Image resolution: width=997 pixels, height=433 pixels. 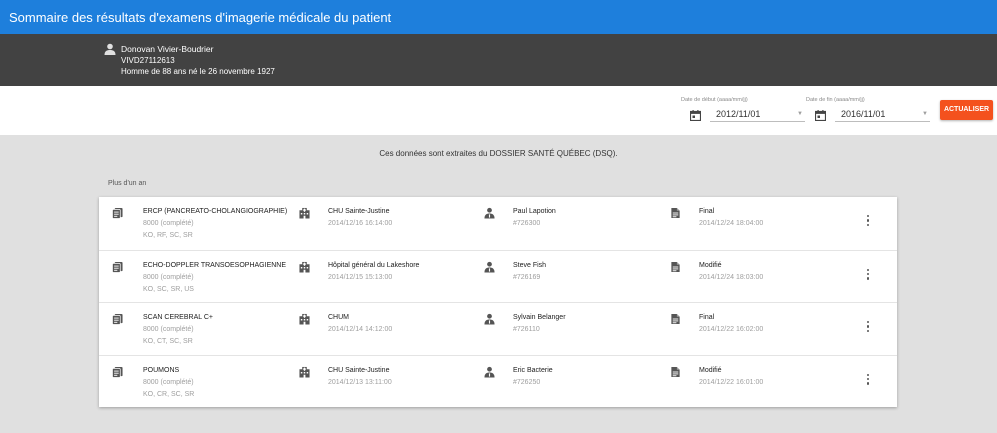 What do you see at coordinates (167, 49) in the screenshot?
I see `patient-name: Donovan Vivier-Boudrier` at bounding box center [167, 49].